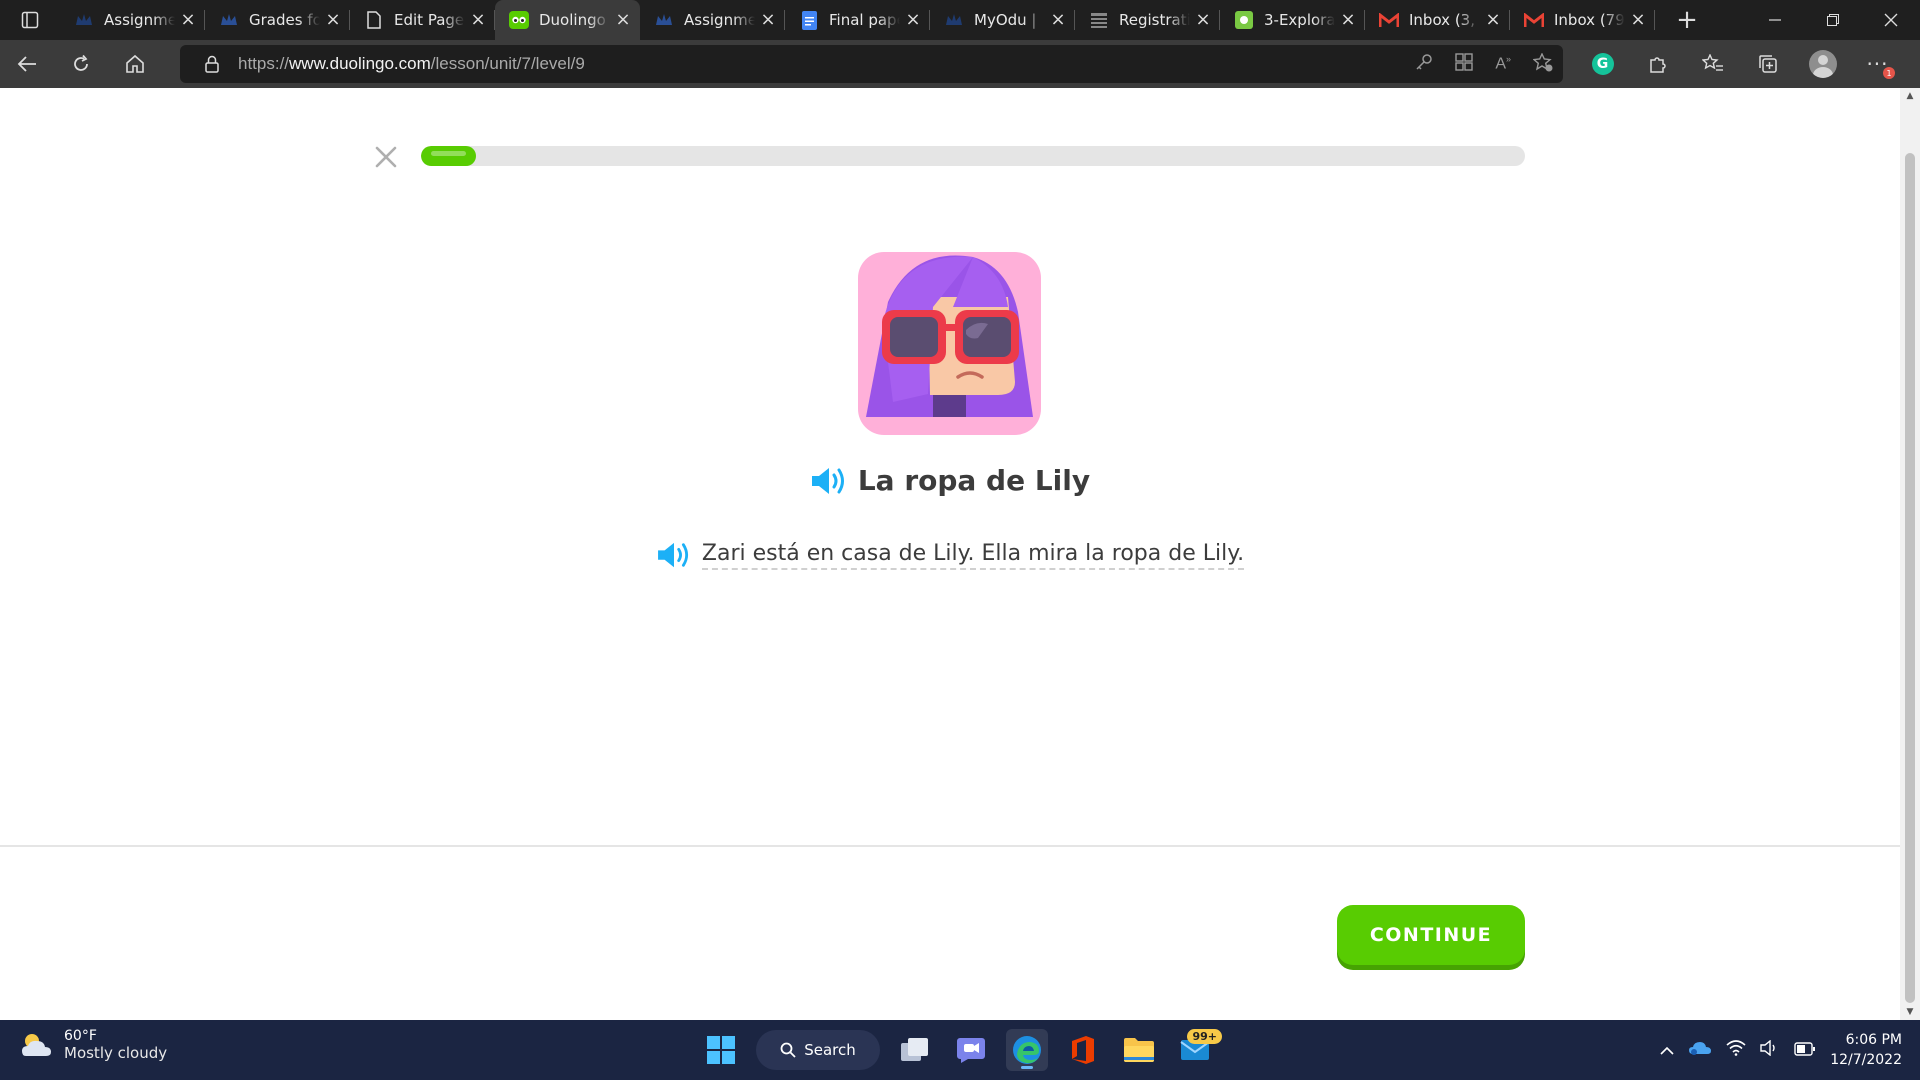 This screenshot has height=1080, width=1920. Describe the element at coordinates (1910, 578) in the screenshot. I see `scrollbar-thumb` at that location.